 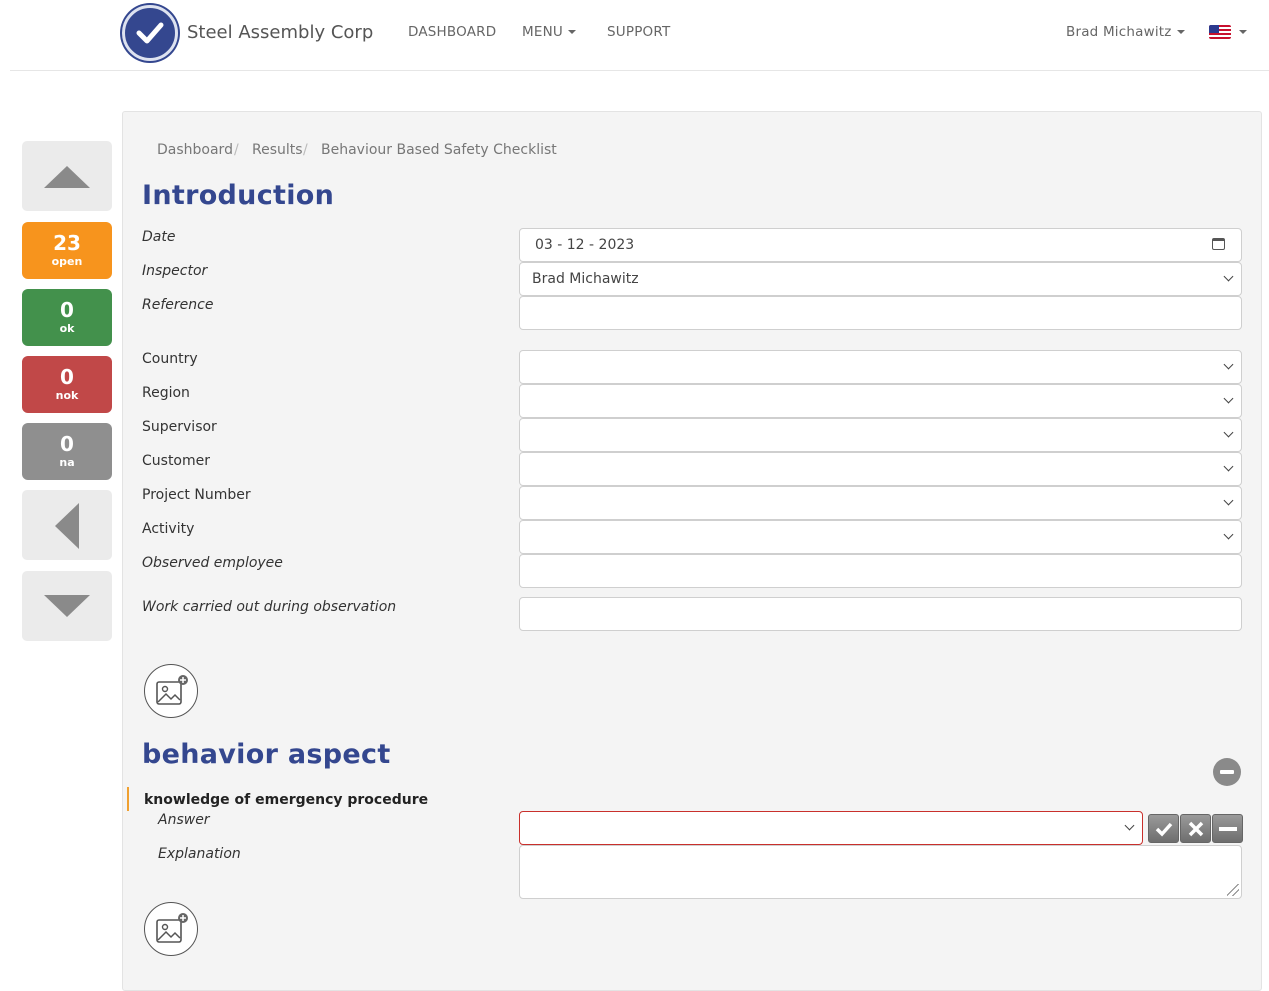 I want to click on add-image-button, so click(x=171, y=691).